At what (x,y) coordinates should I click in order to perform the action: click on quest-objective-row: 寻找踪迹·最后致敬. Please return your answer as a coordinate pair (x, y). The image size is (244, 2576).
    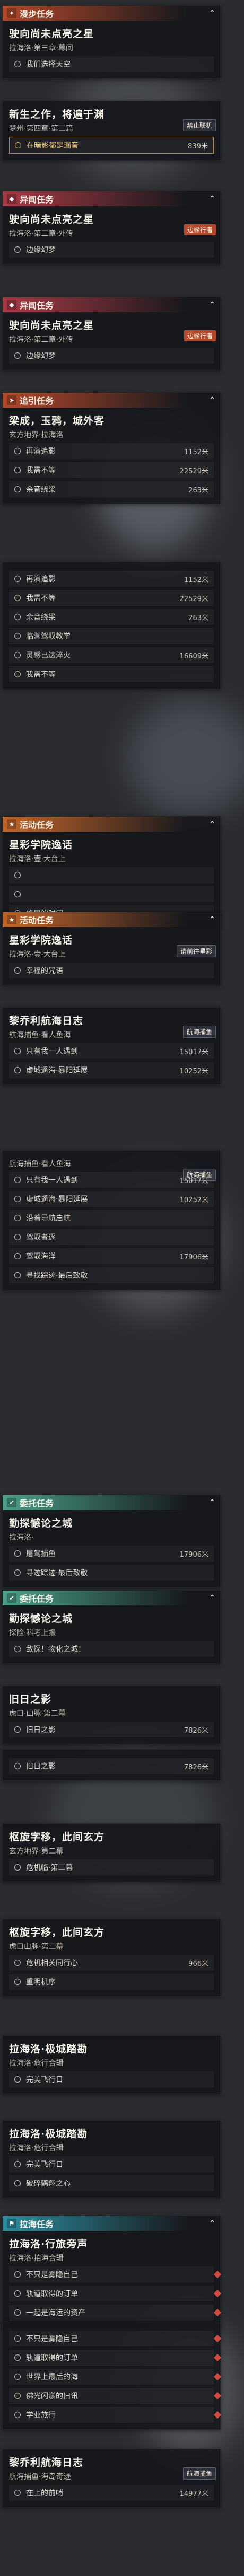
    Looking at the image, I should click on (112, 1275).